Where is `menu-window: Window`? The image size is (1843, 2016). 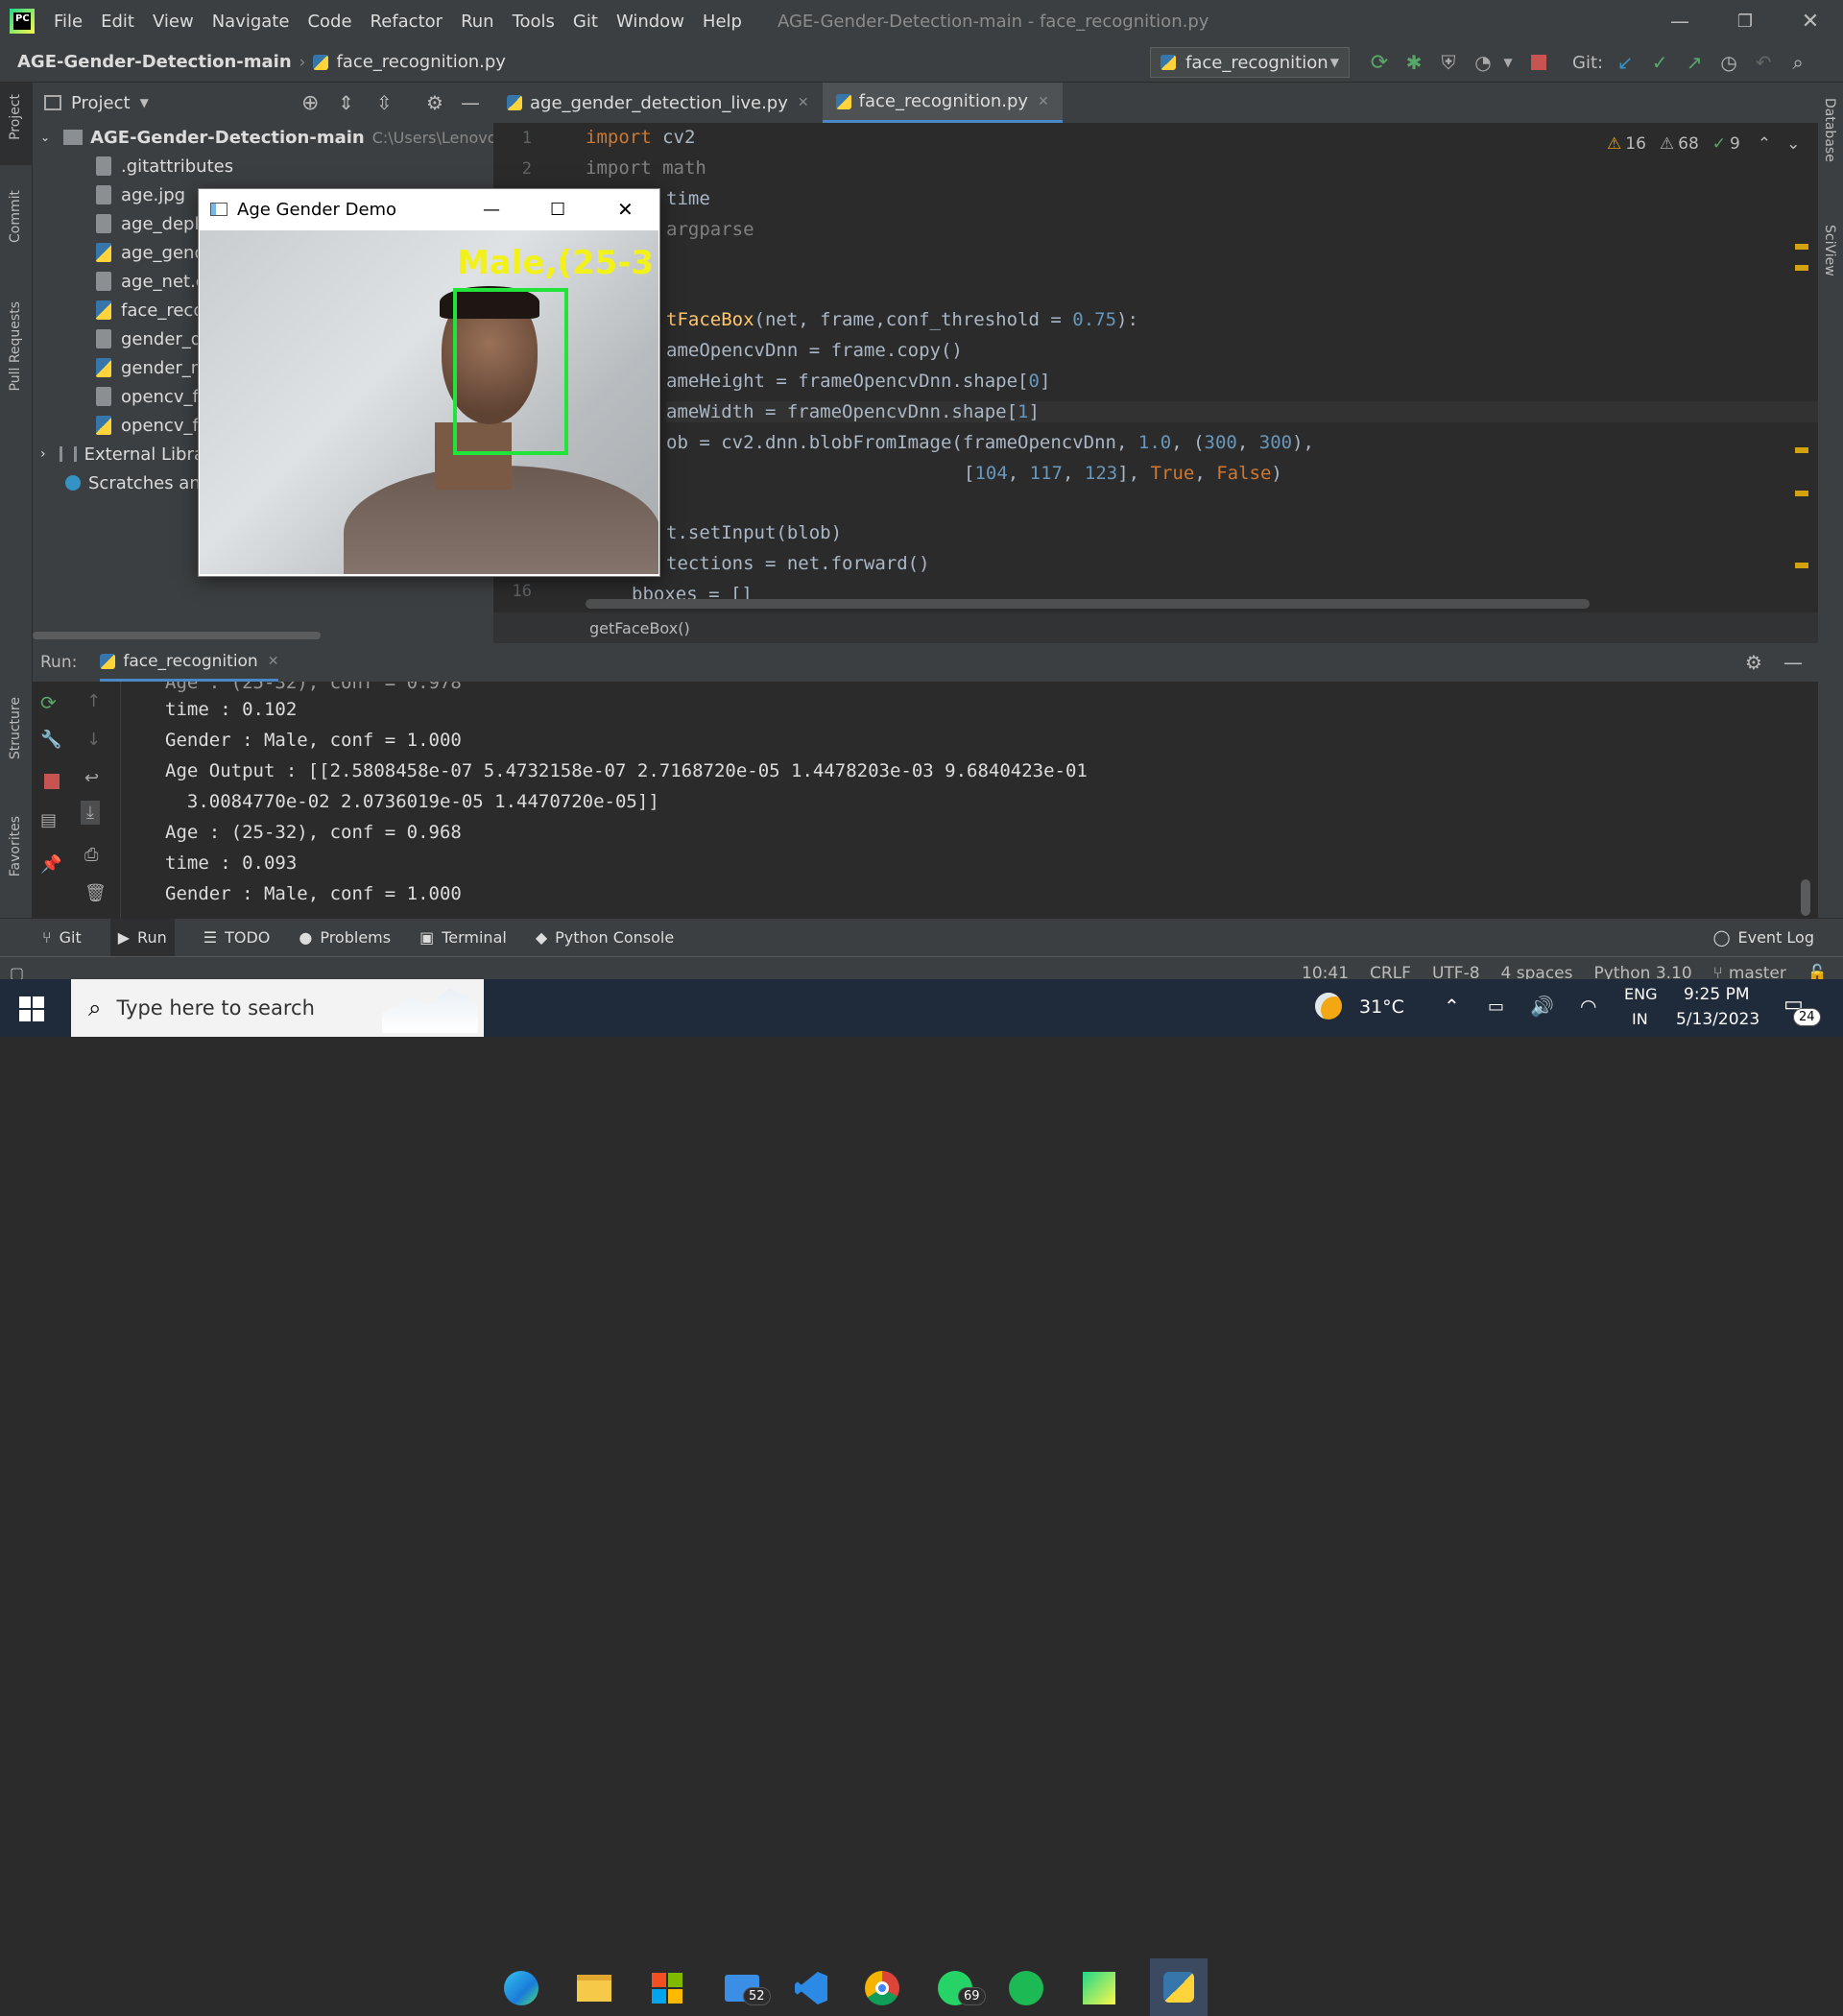 menu-window: Window is located at coordinates (650, 22).